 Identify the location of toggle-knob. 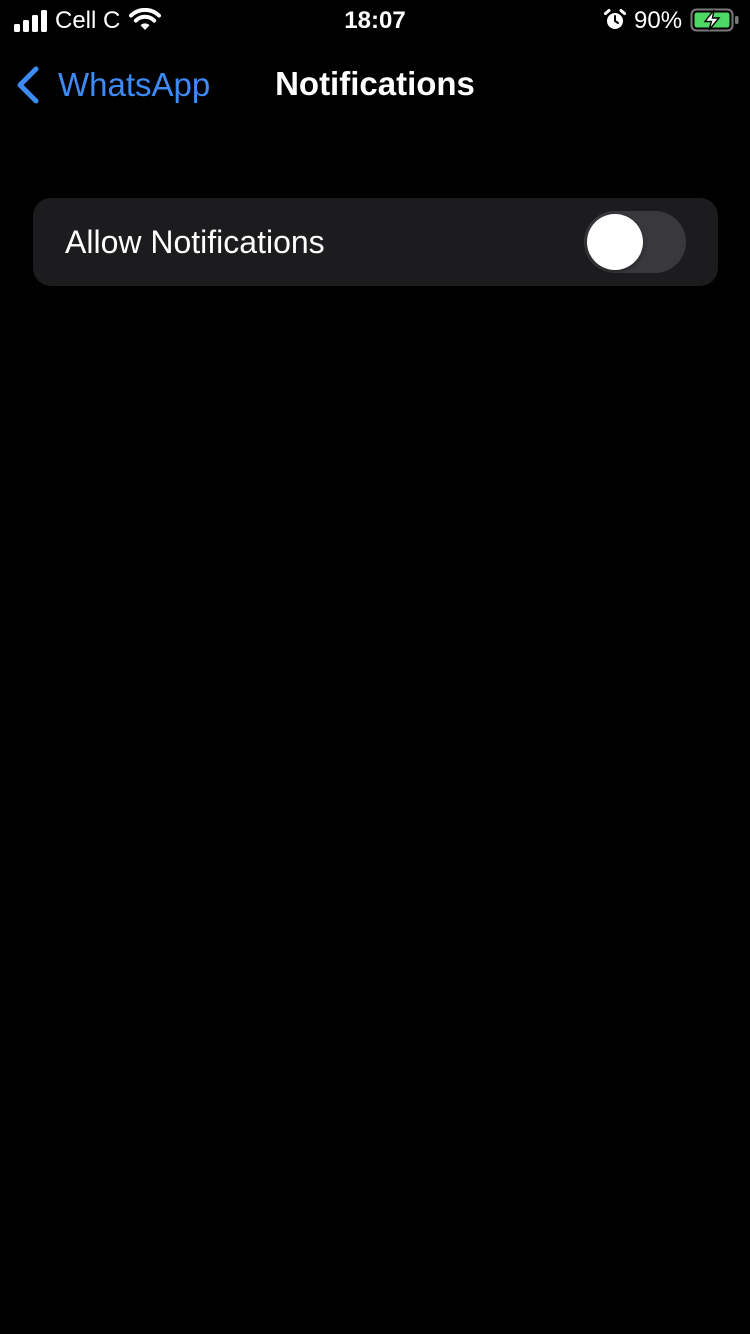
(615, 242).